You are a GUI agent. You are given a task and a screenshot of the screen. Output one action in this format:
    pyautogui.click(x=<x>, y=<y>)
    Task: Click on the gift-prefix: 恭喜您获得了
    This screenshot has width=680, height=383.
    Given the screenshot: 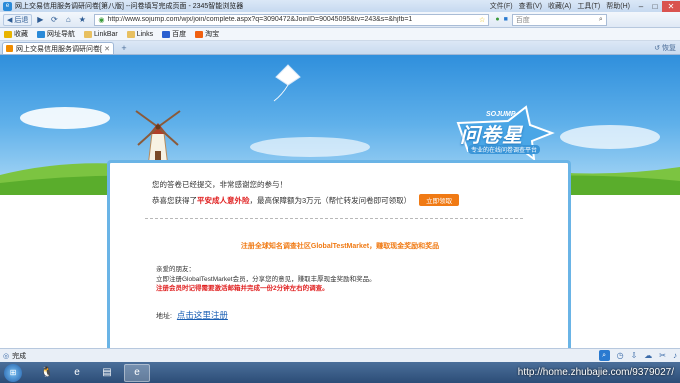 What is the action you would take?
    pyautogui.click(x=174, y=200)
    